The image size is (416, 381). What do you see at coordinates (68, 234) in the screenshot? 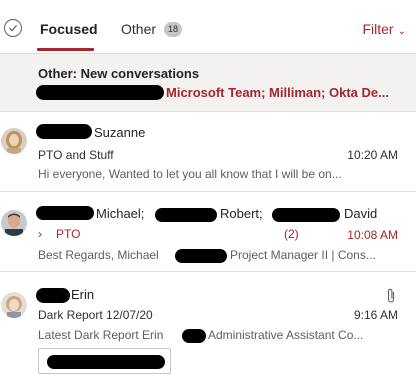
I see `message-subject: PTO` at bounding box center [68, 234].